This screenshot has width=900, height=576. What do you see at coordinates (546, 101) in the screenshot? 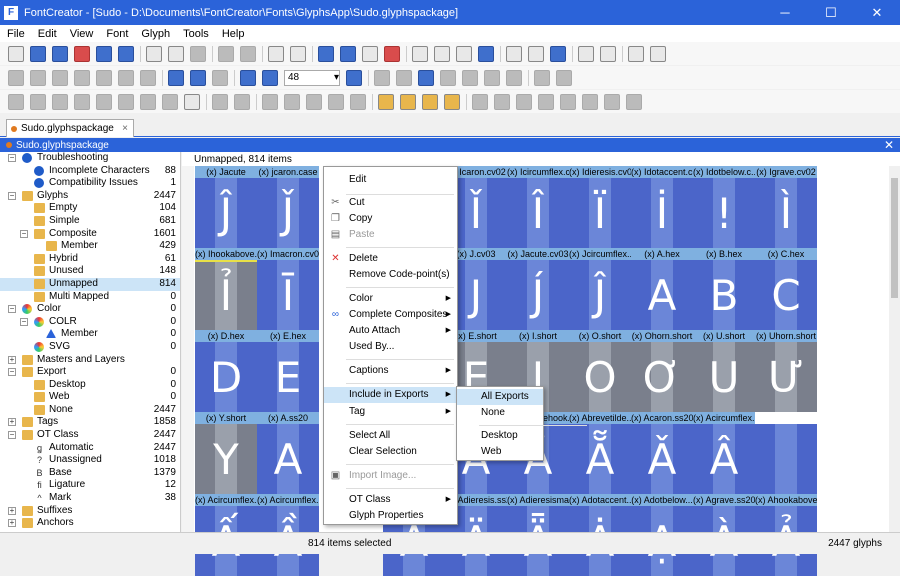
I see `grid-4-icon` at bounding box center [546, 101].